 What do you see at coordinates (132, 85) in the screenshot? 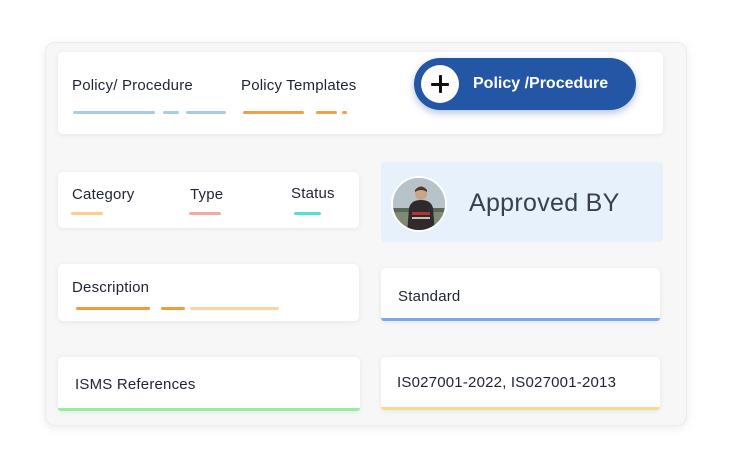
I see `tab-policy-procedure: Policy/ Procedure` at bounding box center [132, 85].